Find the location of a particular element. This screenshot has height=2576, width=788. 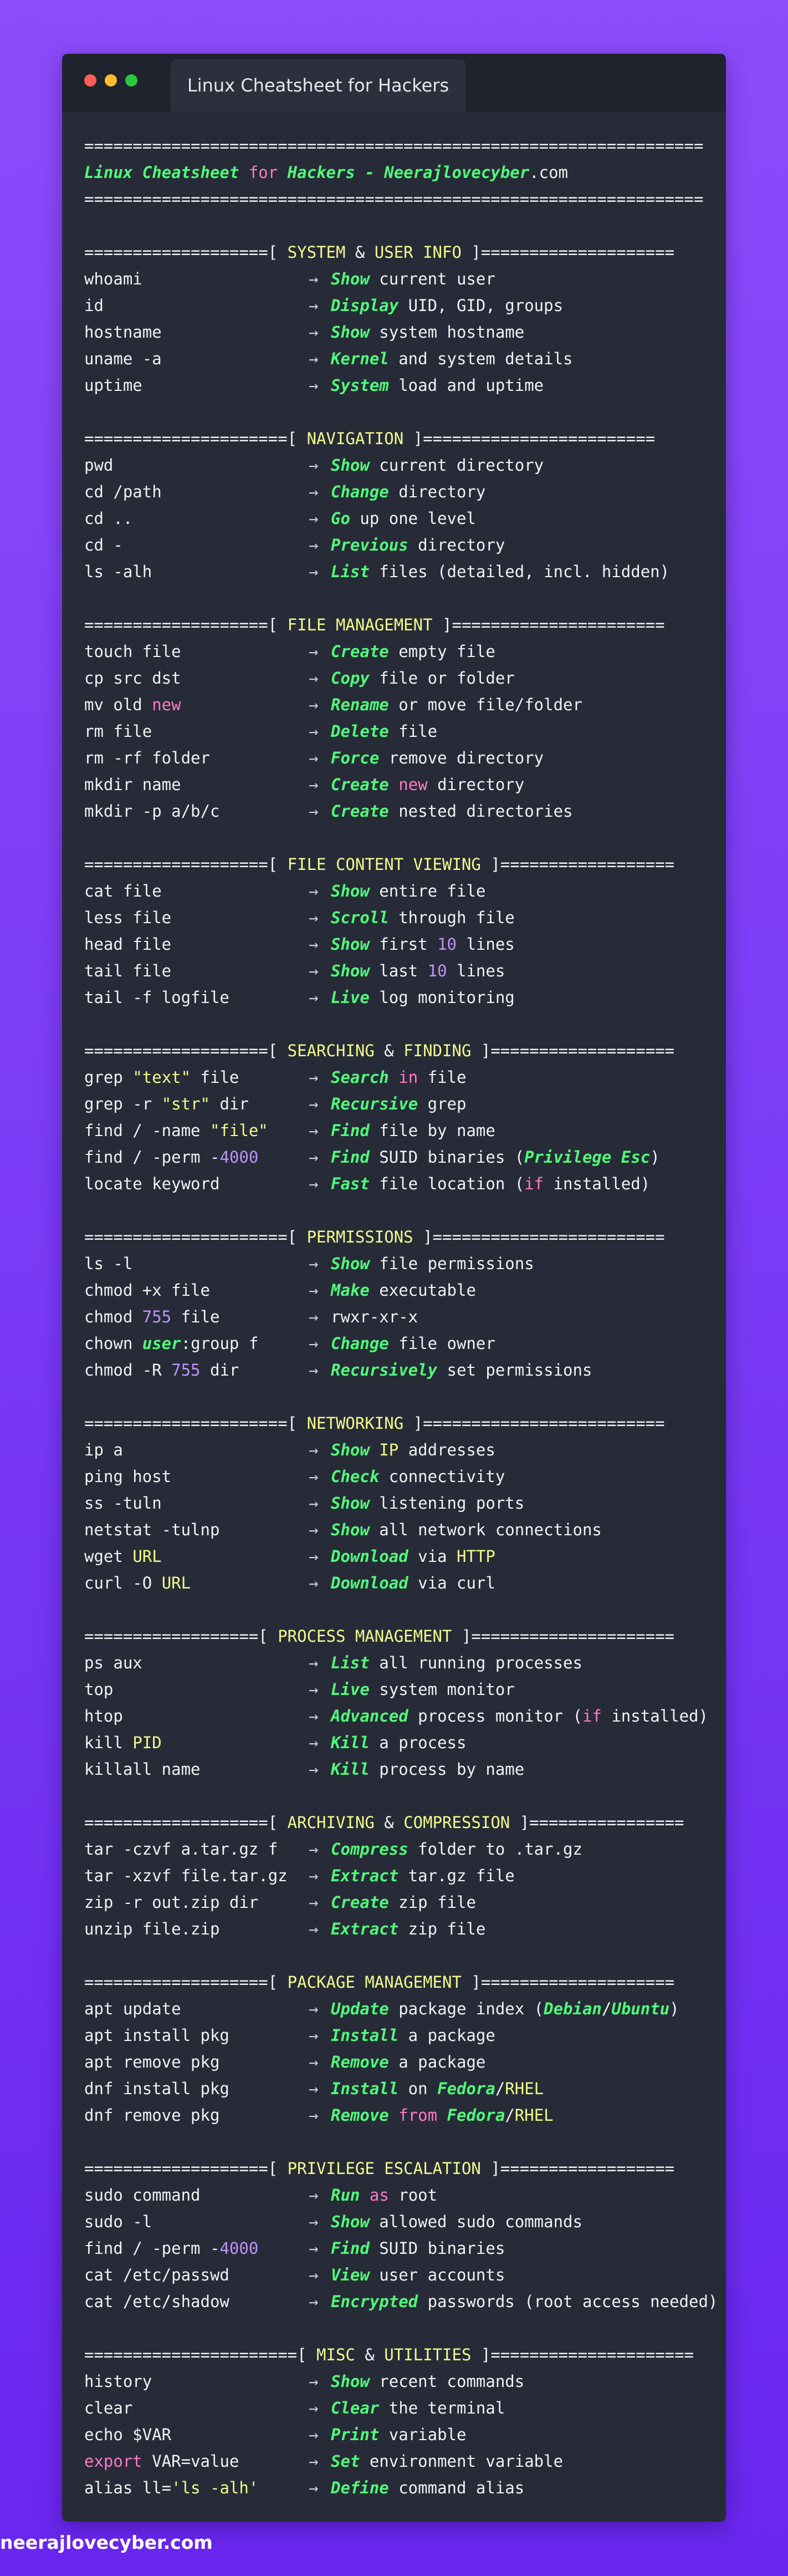

command-text: cat /etc/passwd is located at coordinates (196, 2275).